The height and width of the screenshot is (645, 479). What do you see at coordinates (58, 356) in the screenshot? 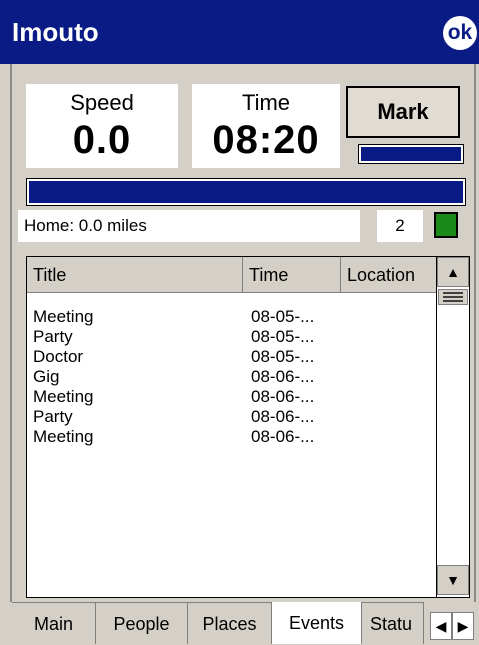
I see `event-title: Doctor` at bounding box center [58, 356].